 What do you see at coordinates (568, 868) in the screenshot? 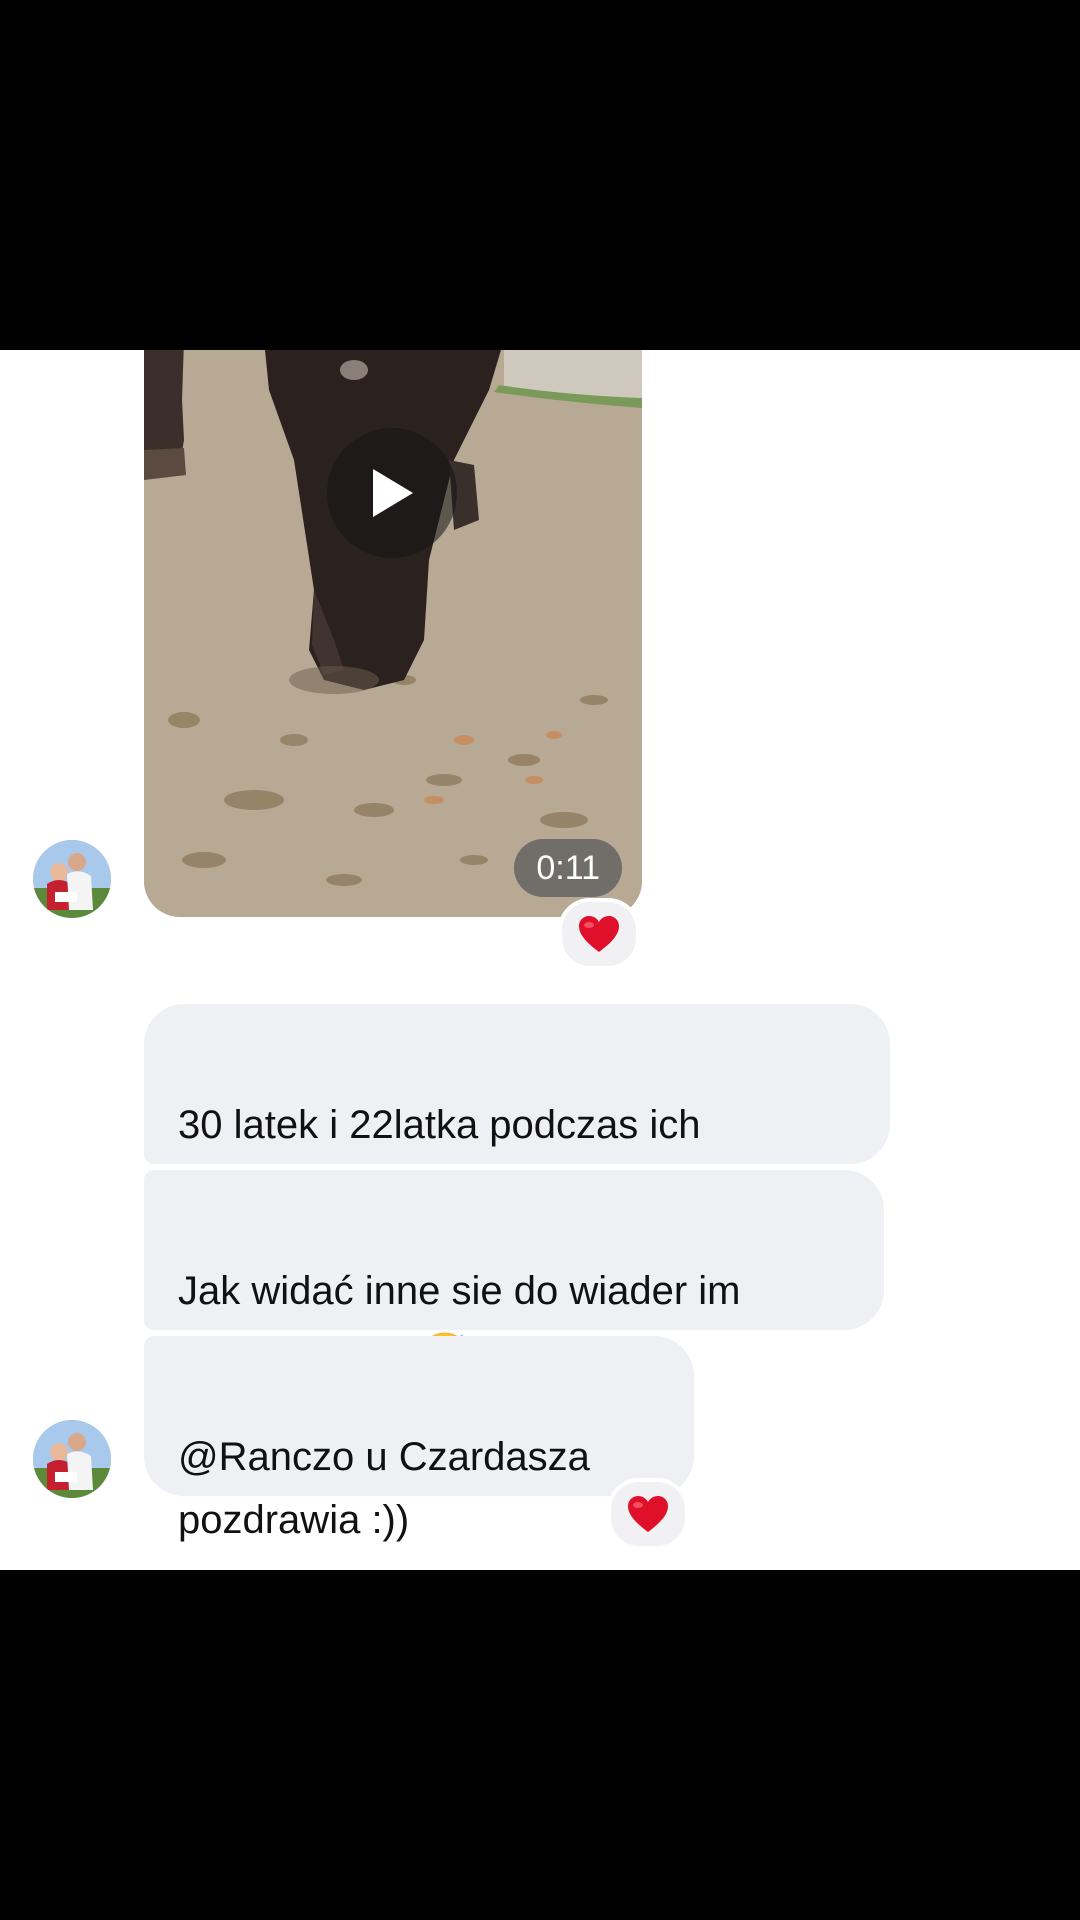
I see `video-duration: 0:11` at bounding box center [568, 868].